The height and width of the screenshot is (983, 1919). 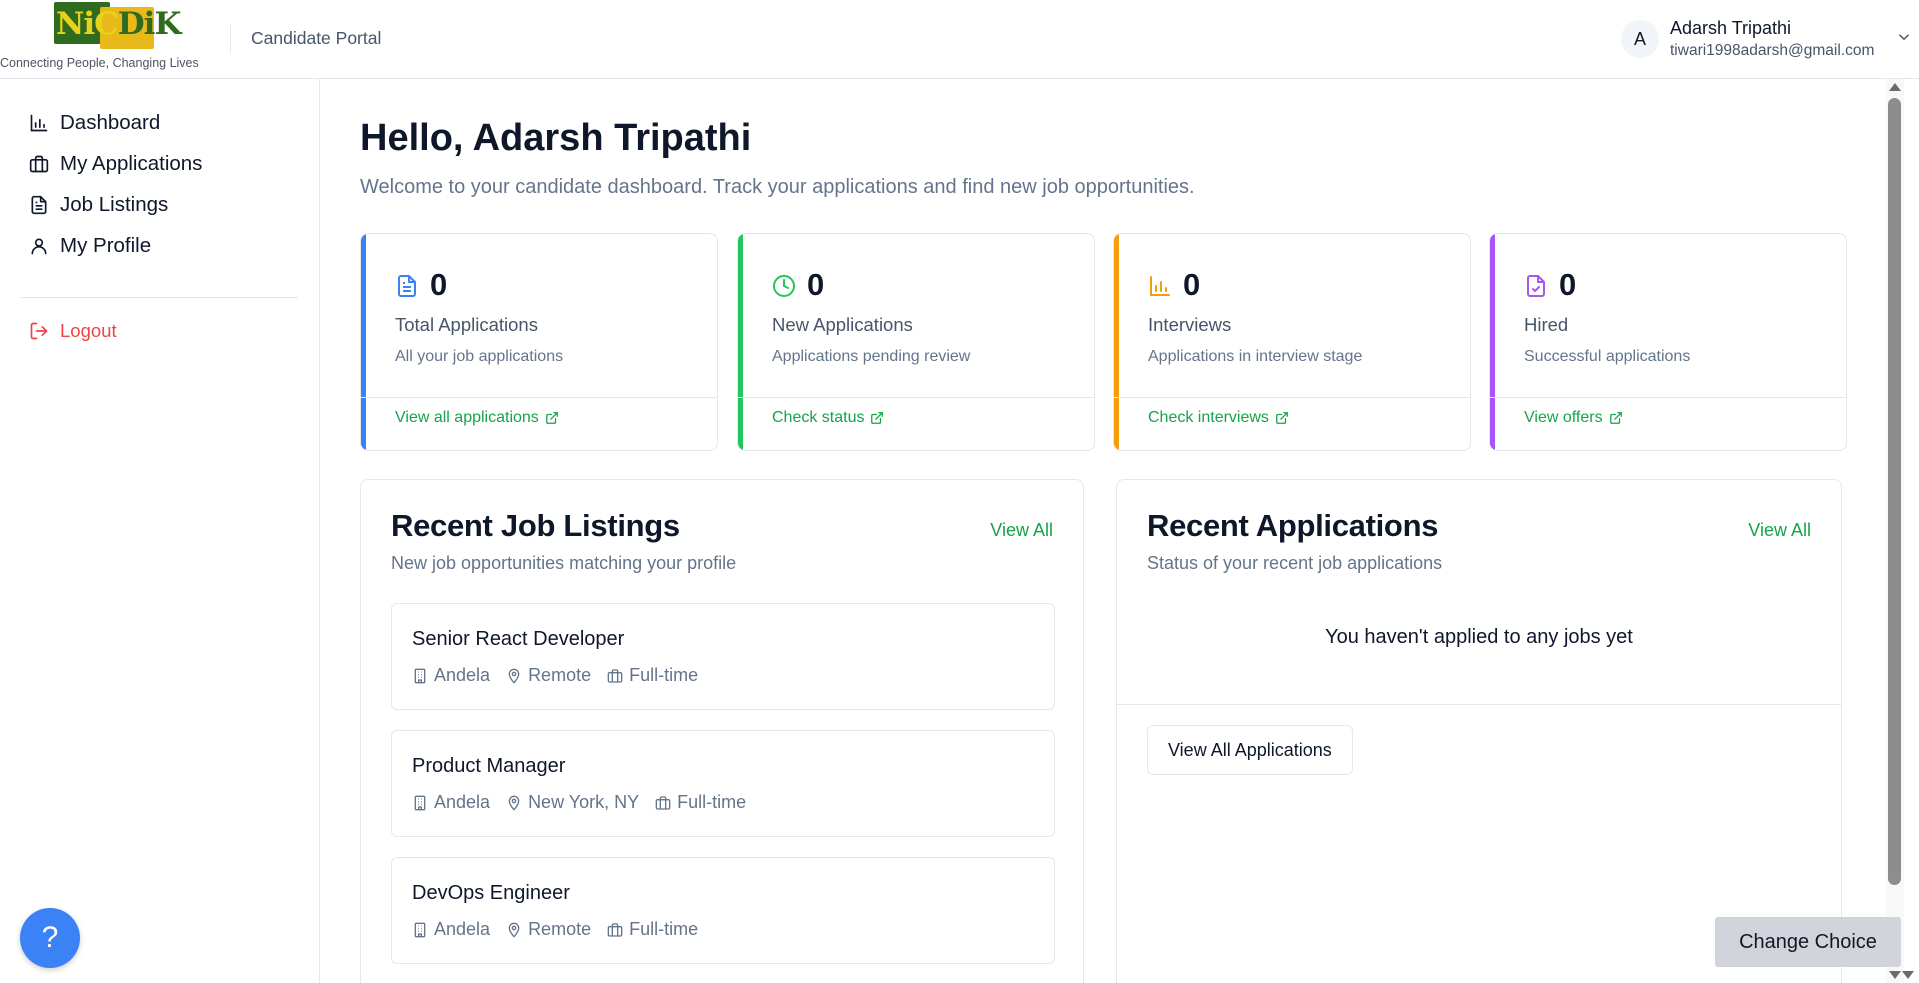 I want to click on stat-description: Applications pending review, so click(x=871, y=356).